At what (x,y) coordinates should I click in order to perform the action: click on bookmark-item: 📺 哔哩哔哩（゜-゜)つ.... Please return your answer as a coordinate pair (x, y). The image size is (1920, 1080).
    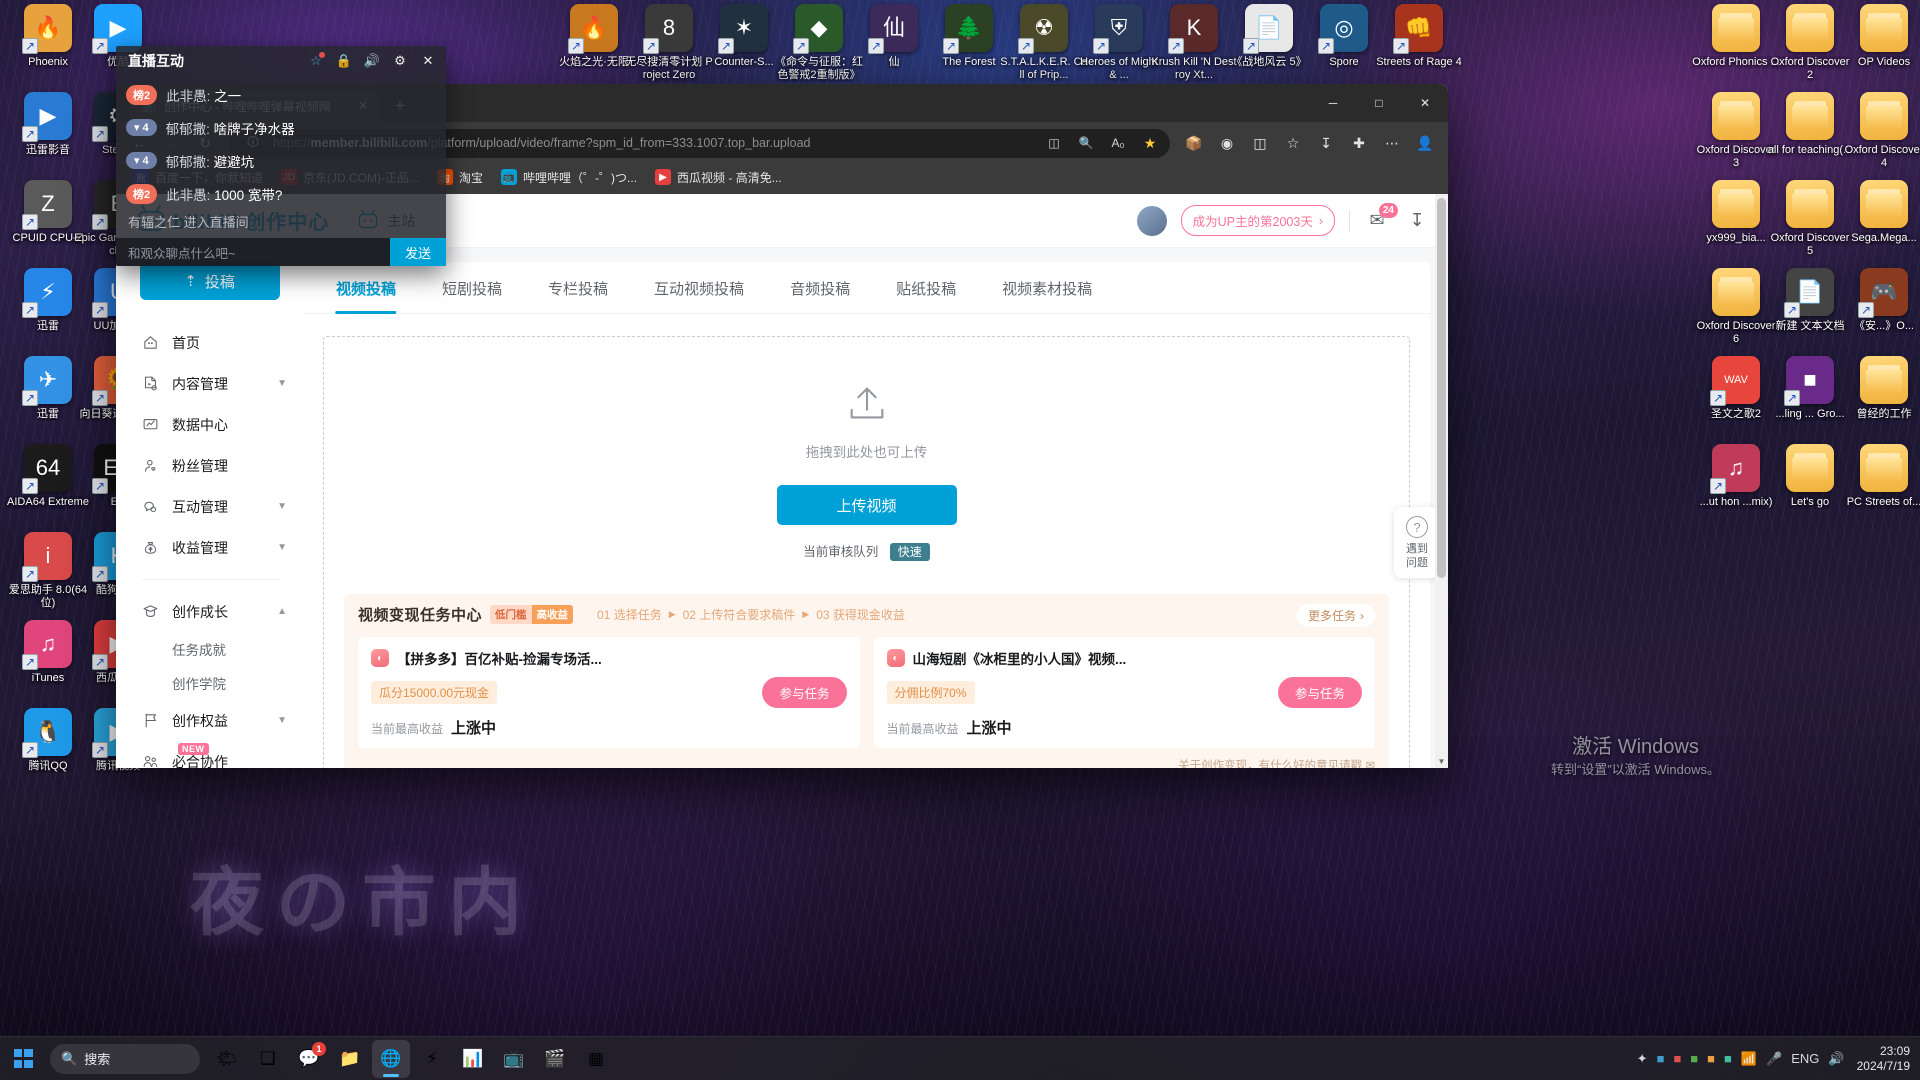
    Looking at the image, I should click on (569, 177).